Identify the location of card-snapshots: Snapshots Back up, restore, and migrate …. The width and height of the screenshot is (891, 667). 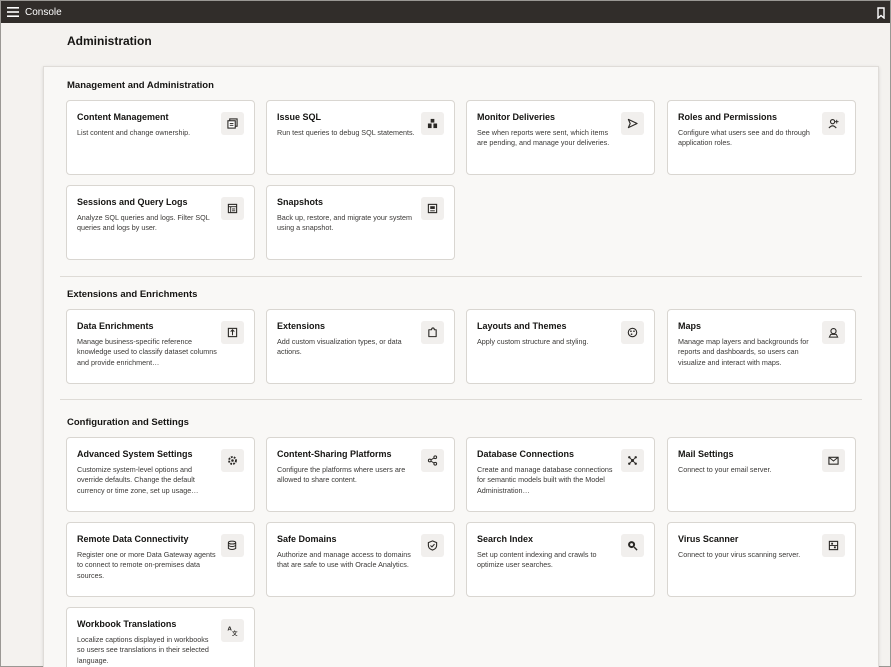
(360, 222).